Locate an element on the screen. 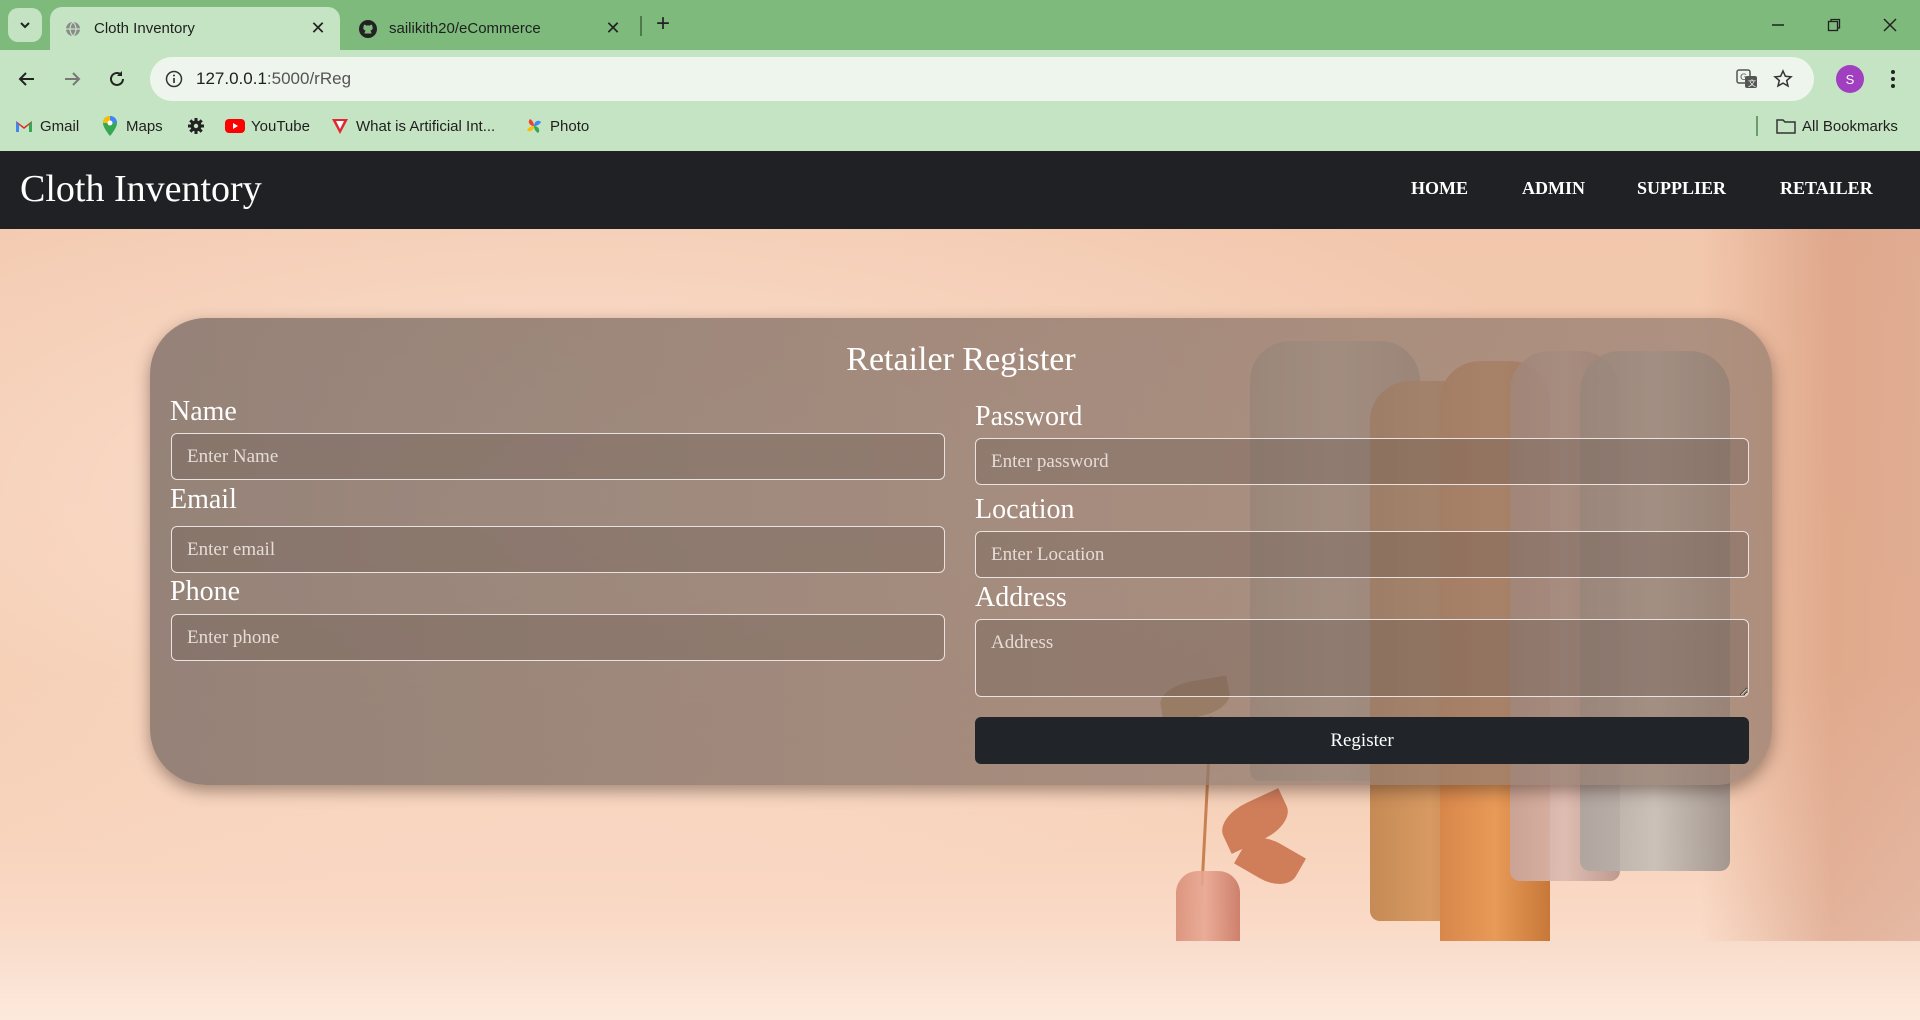  bookmark-photo: Photo is located at coordinates (556, 126).